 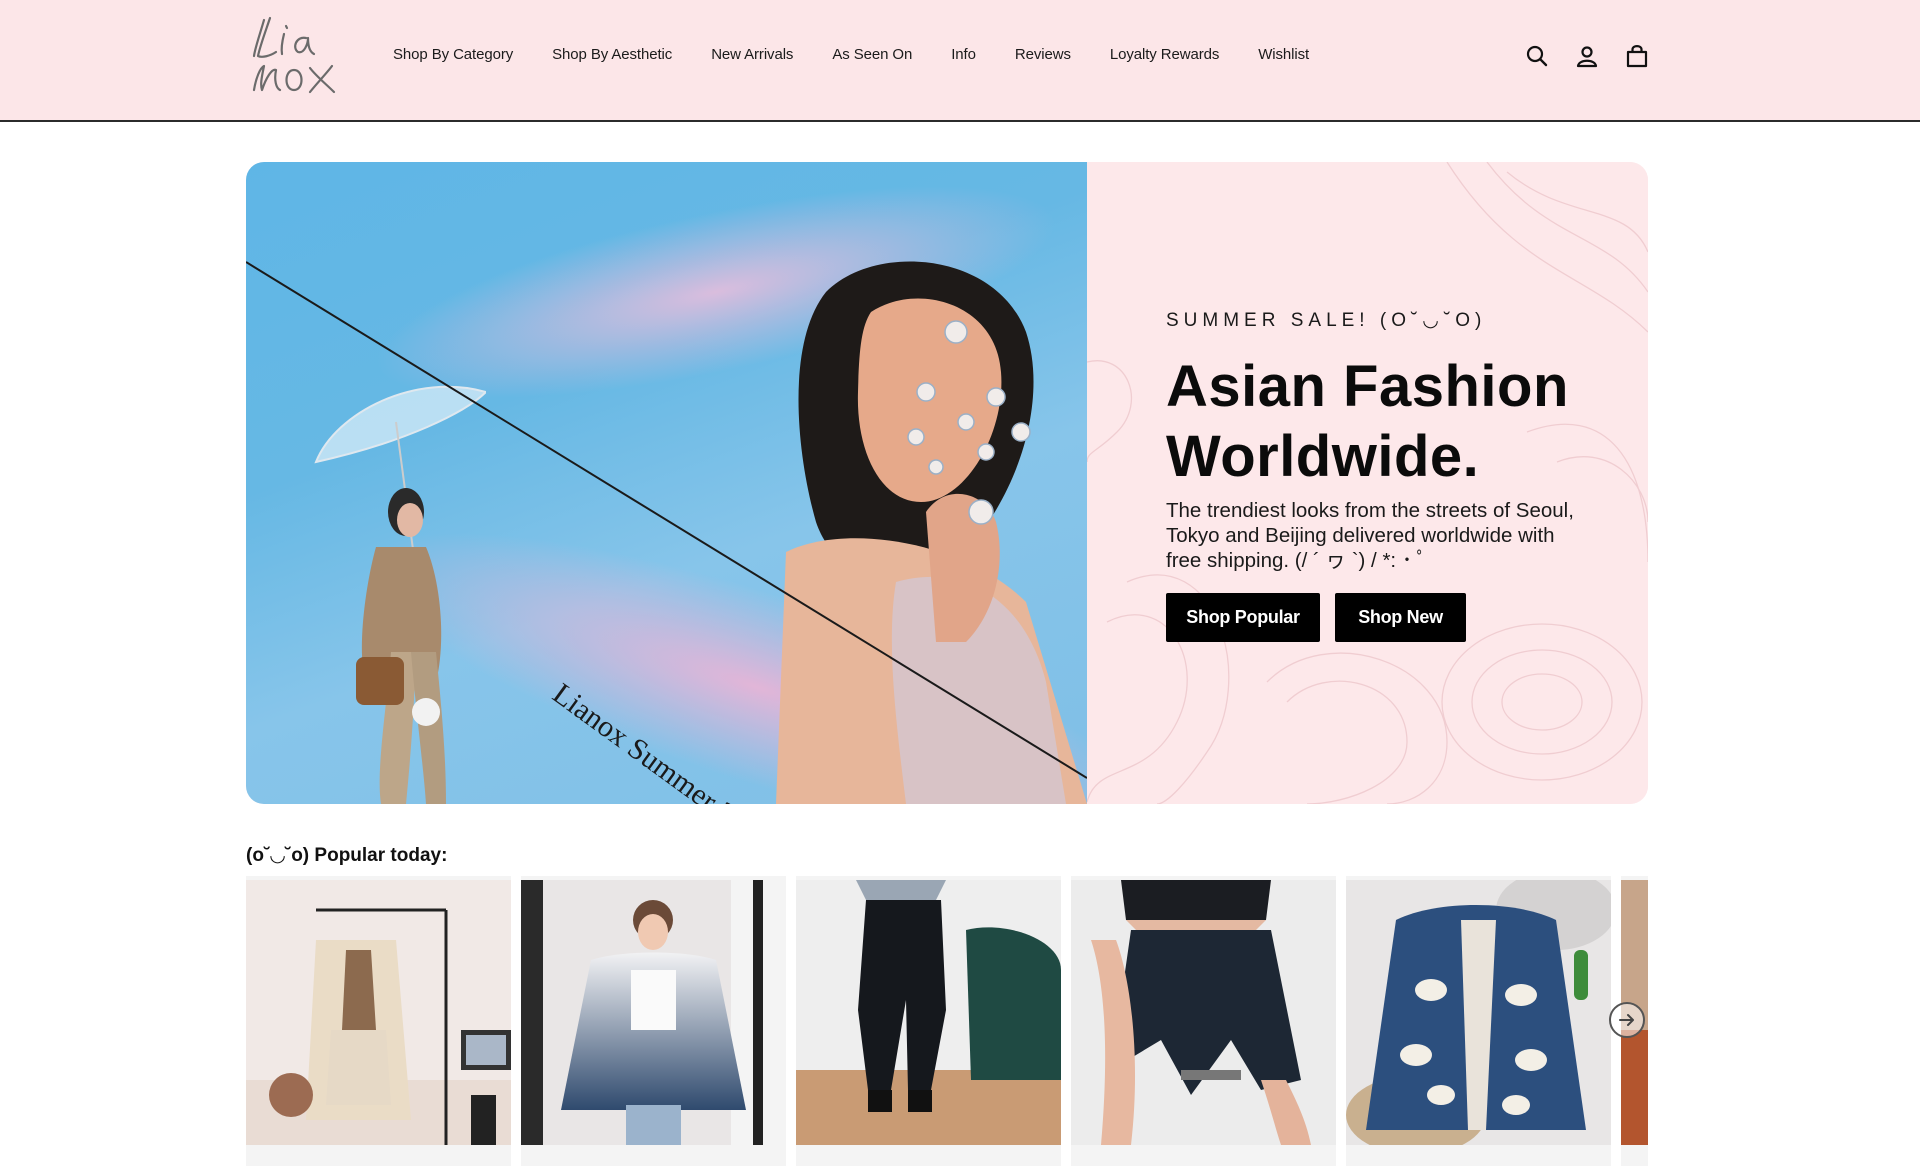 I want to click on logo-mark, so click(x=294, y=55).